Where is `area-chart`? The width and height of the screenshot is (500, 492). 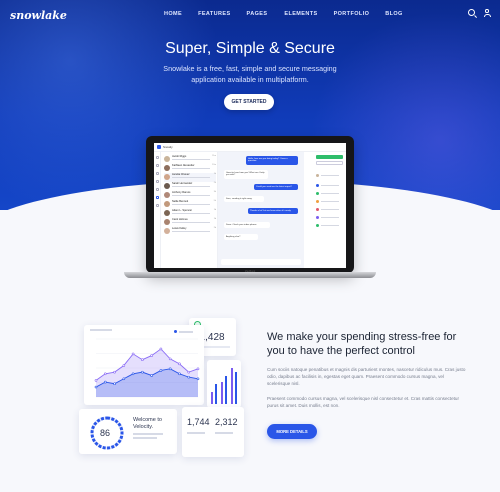 area-chart is located at coordinates (147, 368).